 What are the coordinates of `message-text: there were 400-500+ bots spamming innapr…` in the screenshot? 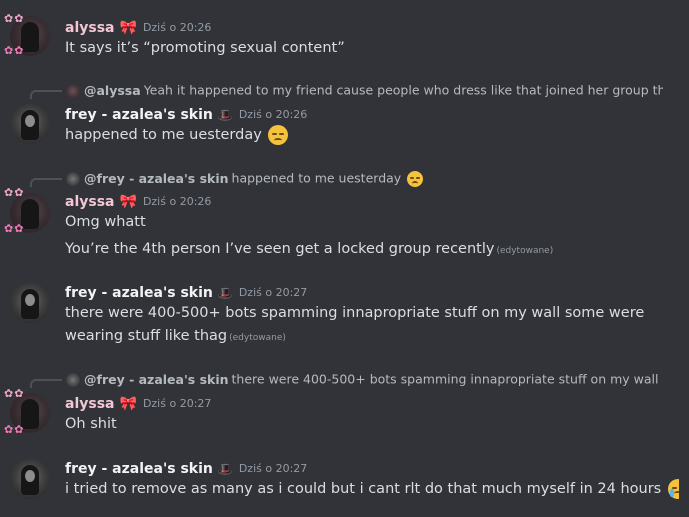 It's located at (355, 313).